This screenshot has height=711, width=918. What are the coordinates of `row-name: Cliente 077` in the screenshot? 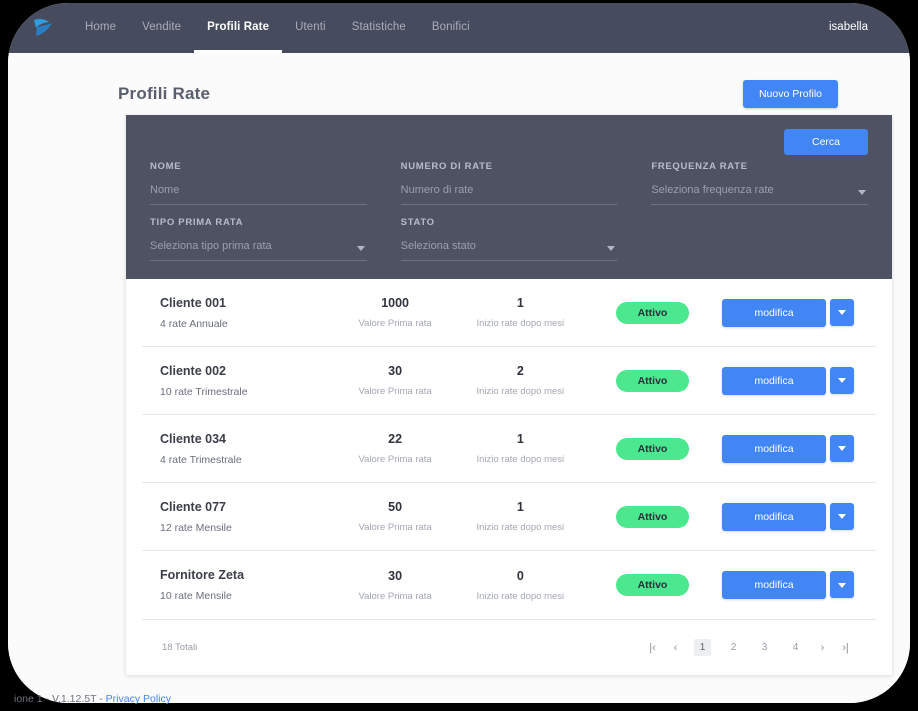 It's located at (193, 506).